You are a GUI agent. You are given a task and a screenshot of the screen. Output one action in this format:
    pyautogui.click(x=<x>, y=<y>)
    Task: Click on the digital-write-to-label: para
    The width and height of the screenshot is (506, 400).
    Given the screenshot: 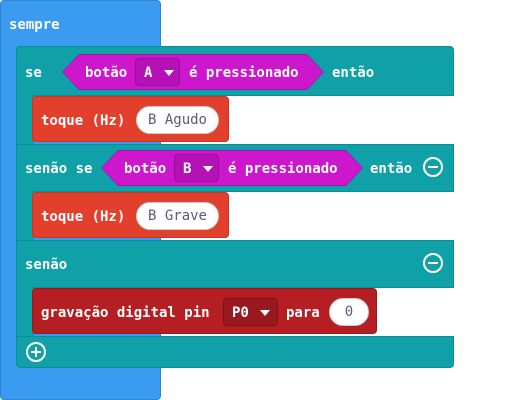 What is the action you would take?
    pyautogui.click(x=303, y=313)
    